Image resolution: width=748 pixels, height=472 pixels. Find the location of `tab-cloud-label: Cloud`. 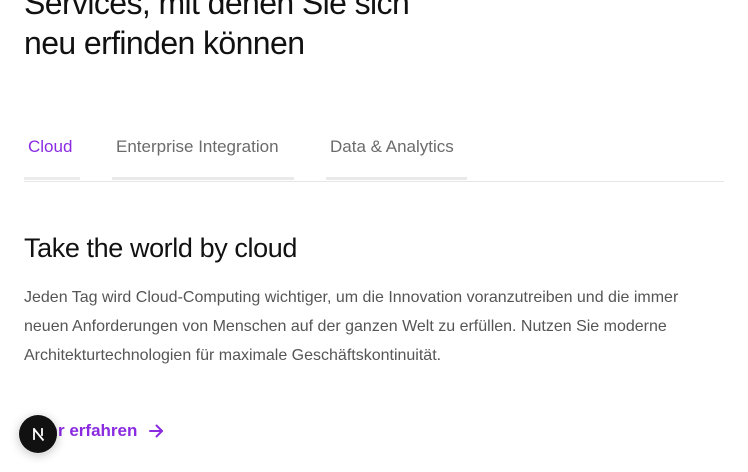

tab-cloud-label: Cloud is located at coordinates (50, 146).